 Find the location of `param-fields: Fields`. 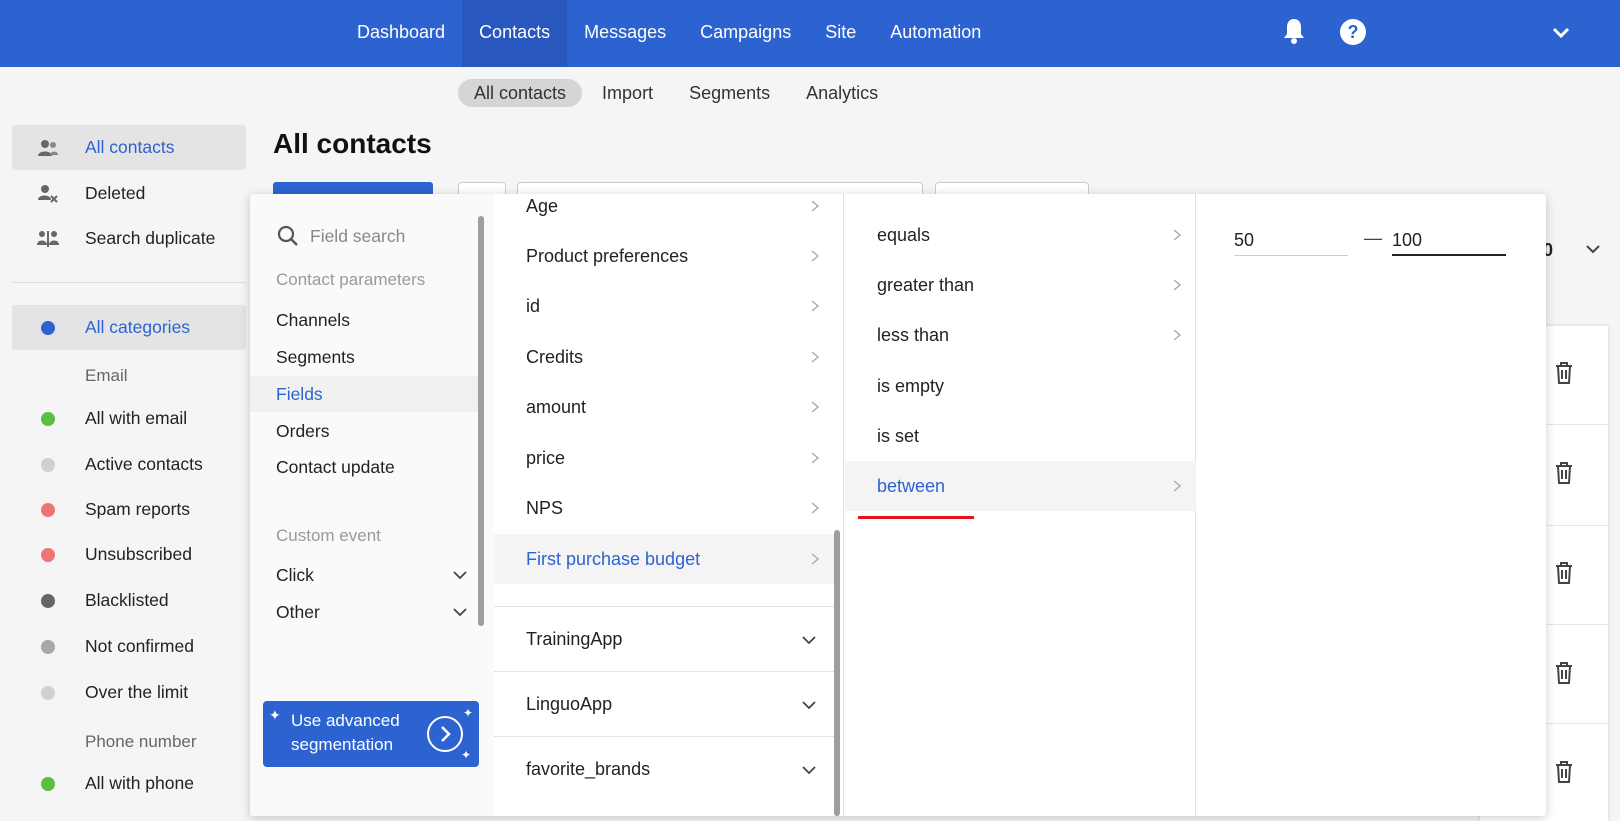

param-fields: Fields is located at coordinates (364, 394).